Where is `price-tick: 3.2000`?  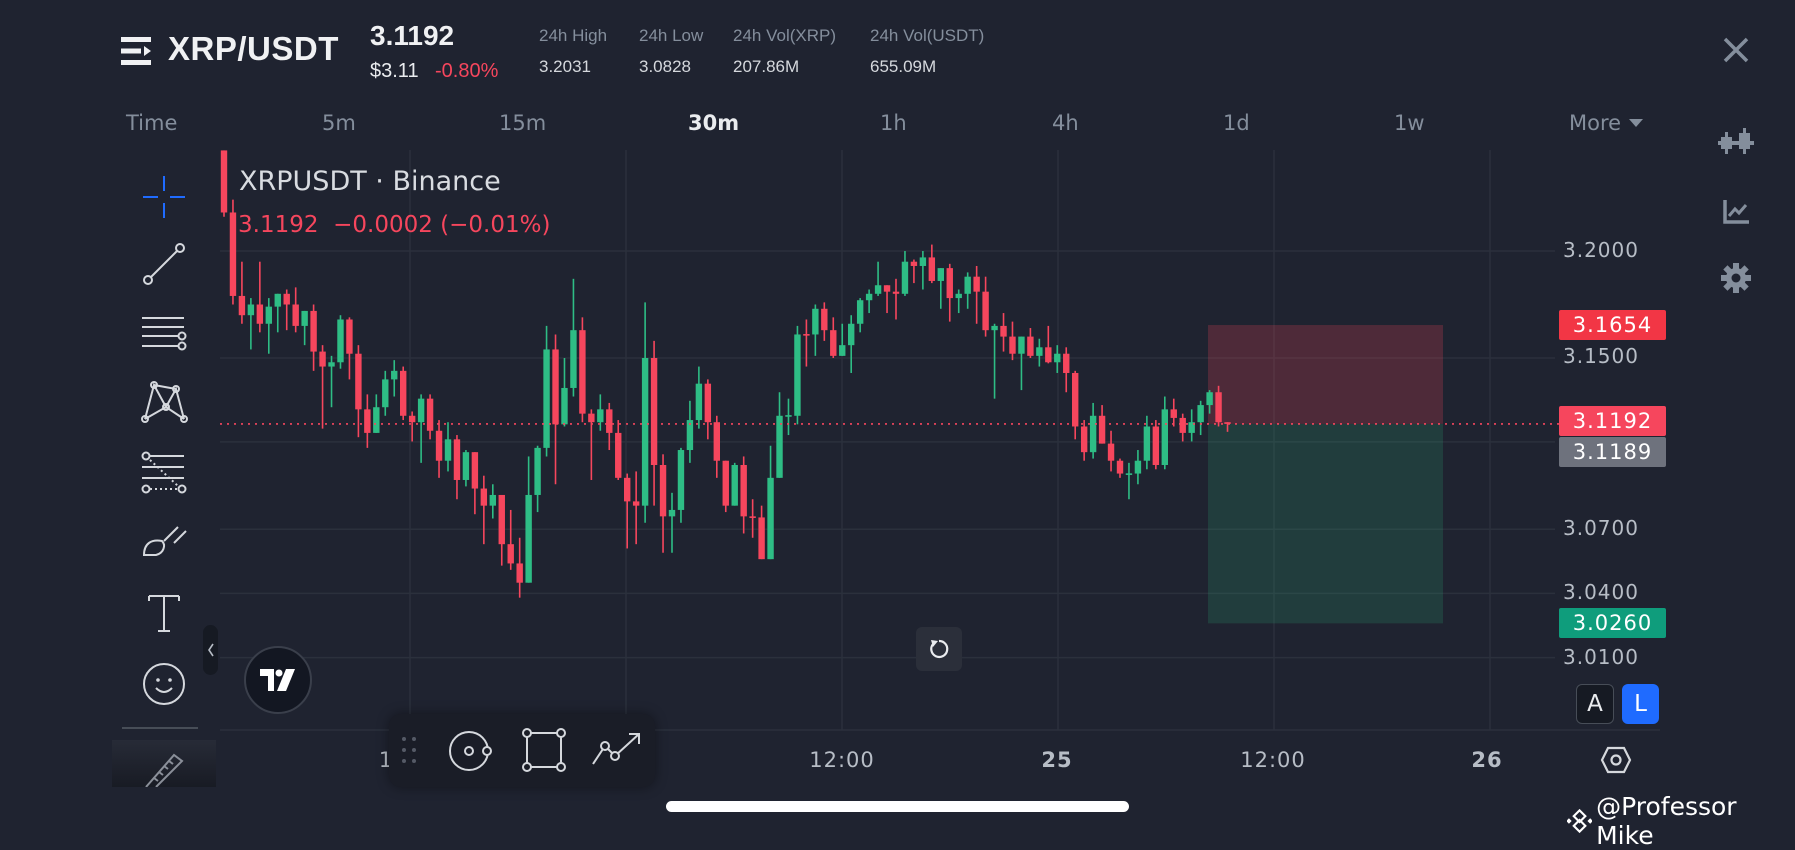
price-tick: 3.2000 is located at coordinates (1601, 250).